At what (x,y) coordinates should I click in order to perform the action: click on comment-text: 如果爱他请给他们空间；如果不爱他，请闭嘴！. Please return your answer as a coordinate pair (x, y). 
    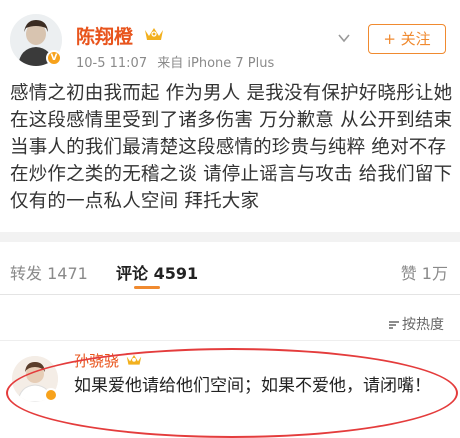
    Looking at the image, I should click on (252, 386).